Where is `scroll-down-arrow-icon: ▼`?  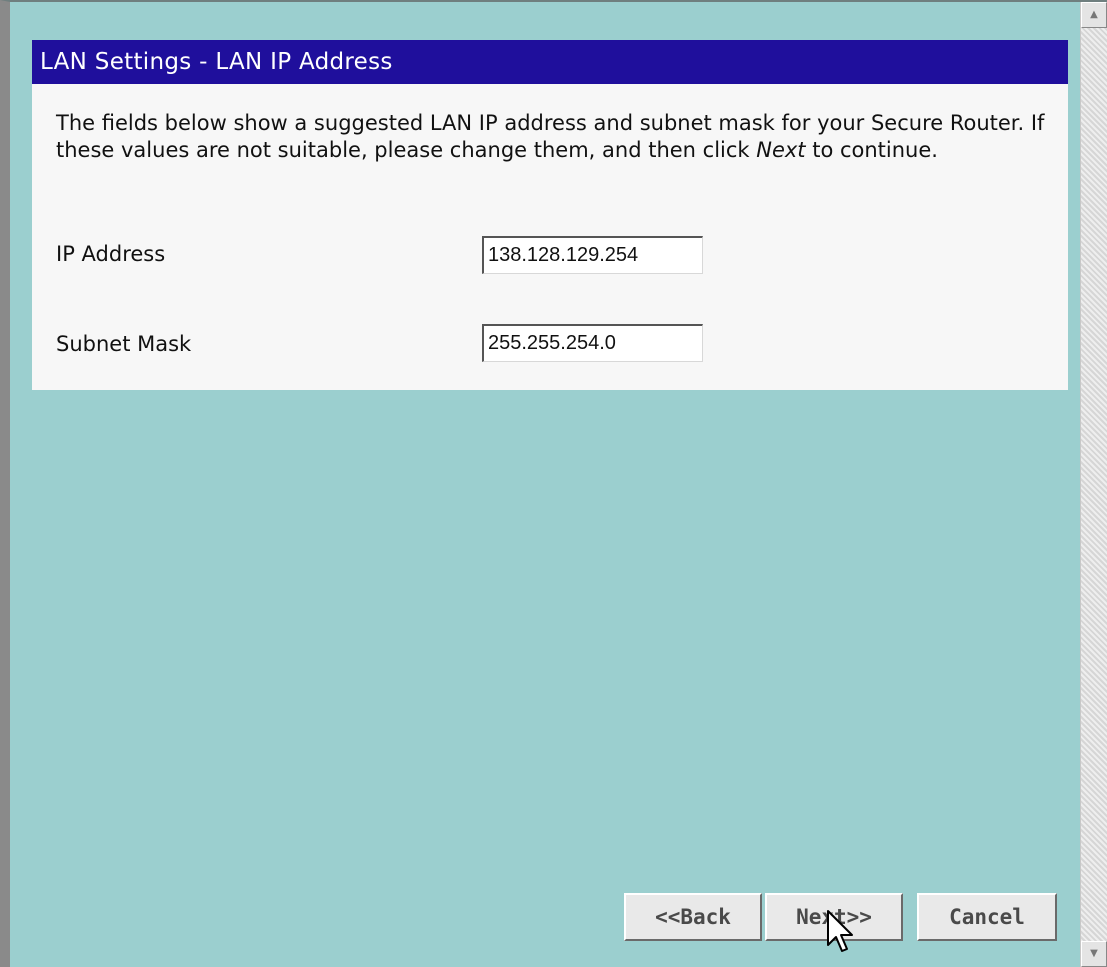 scroll-down-arrow-icon: ▼ is located at coordinates (1094, 954).